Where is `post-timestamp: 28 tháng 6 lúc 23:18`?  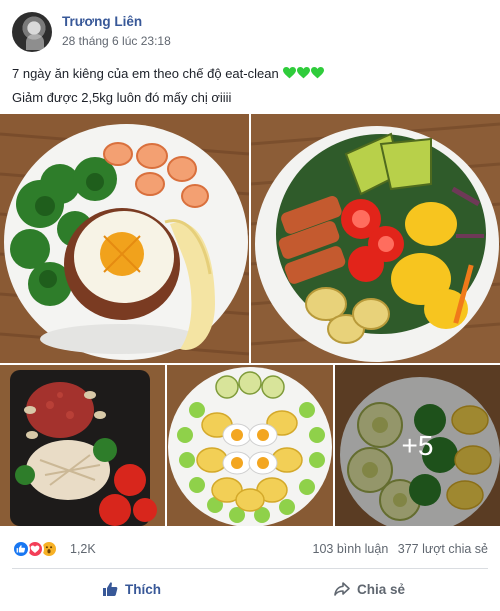 post-timestamp: 28 tháng 6 lúc 23:18 is located at coordinates (116, 41).